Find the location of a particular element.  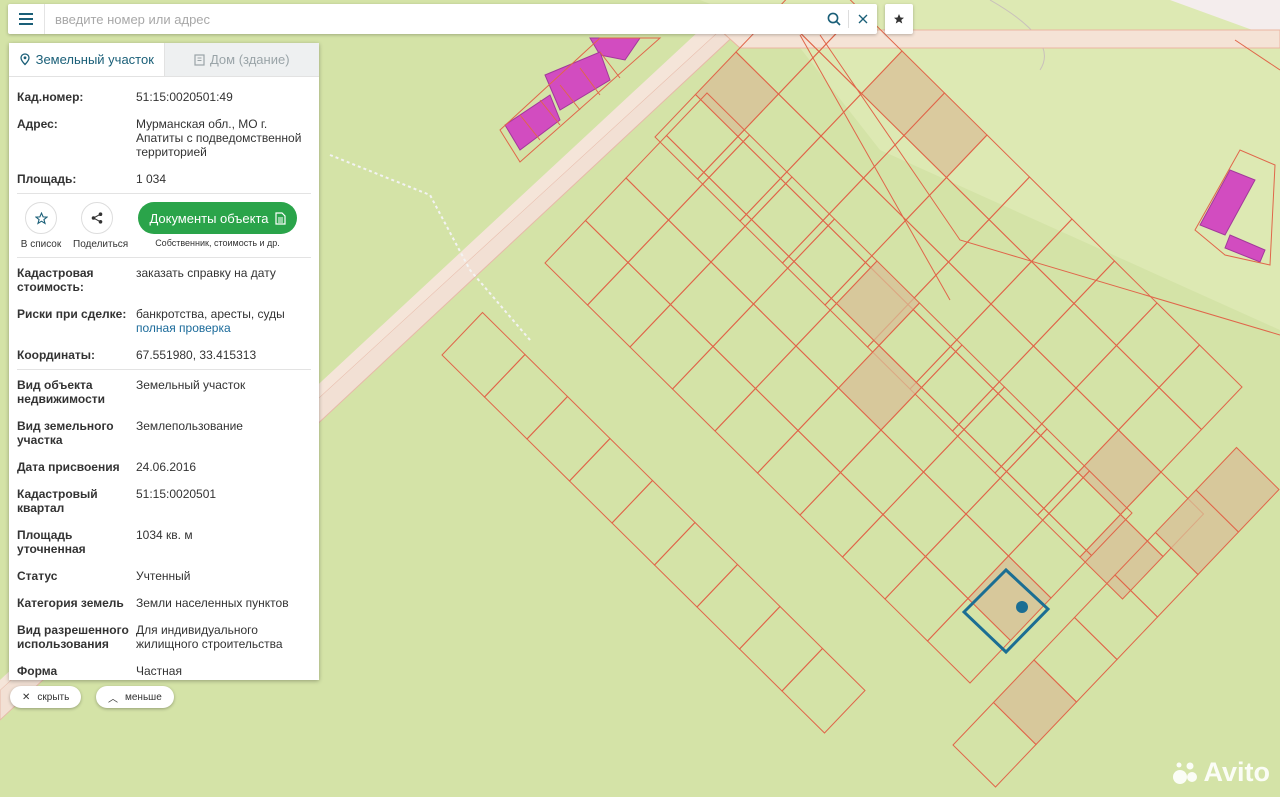

star-outline-icon is located at coordinates (41, 218).